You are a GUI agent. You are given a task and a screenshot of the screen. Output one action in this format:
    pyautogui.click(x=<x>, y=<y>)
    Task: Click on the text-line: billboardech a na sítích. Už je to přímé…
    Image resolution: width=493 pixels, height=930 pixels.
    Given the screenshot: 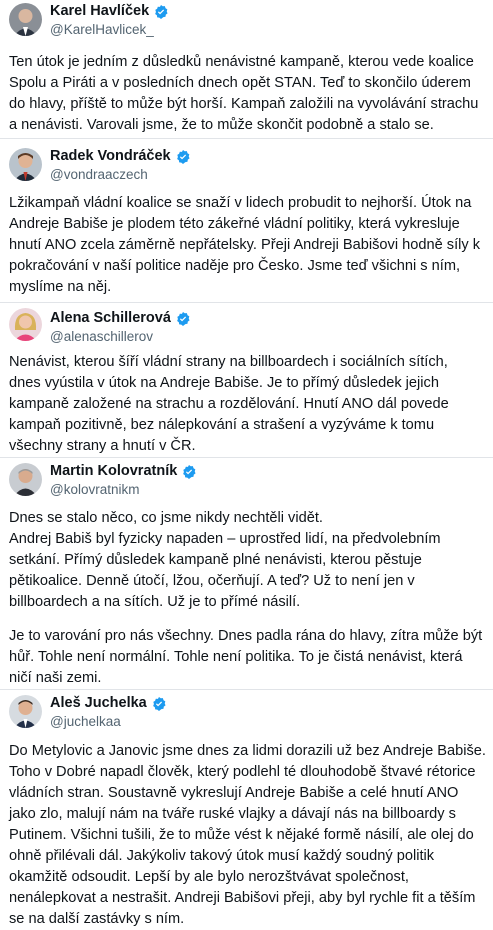 What is the action you would take?
    pyautogui.click(x=155, y=602)
    